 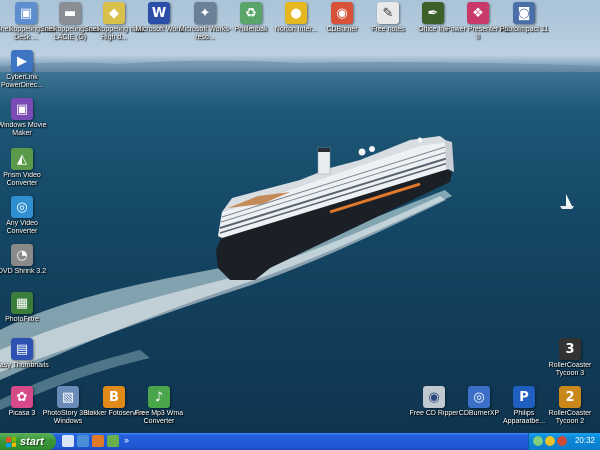 I want to click on photoimpact-icon: ◙, so click(x=524, y=13).